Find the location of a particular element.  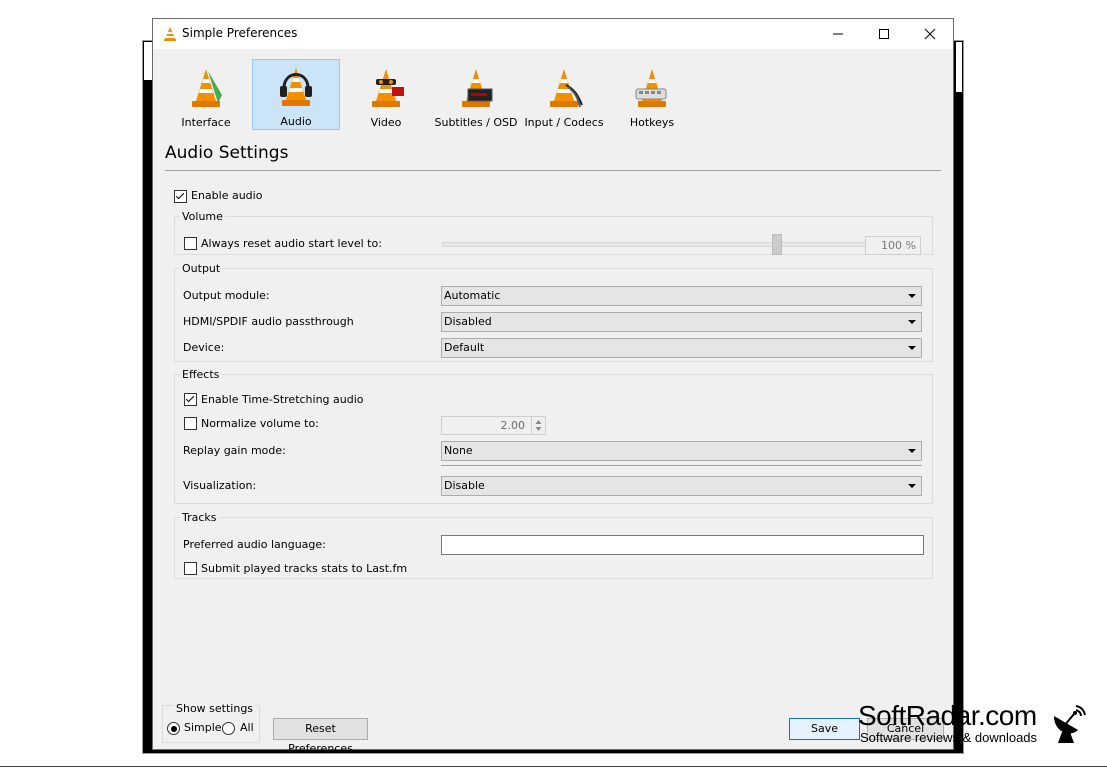

time-stretch-checkbox is located at coordinates (190, 399).